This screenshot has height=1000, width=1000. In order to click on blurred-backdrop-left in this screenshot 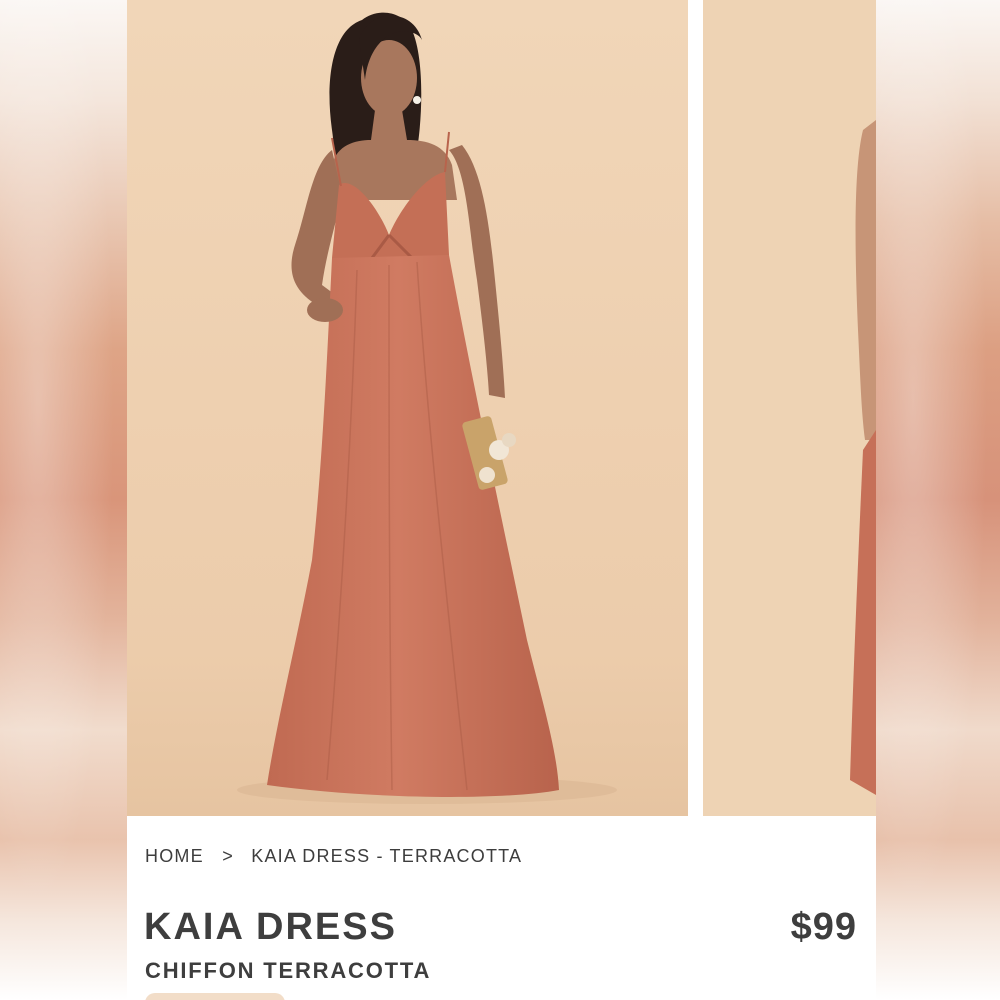, I will do `click(63, 500)`.